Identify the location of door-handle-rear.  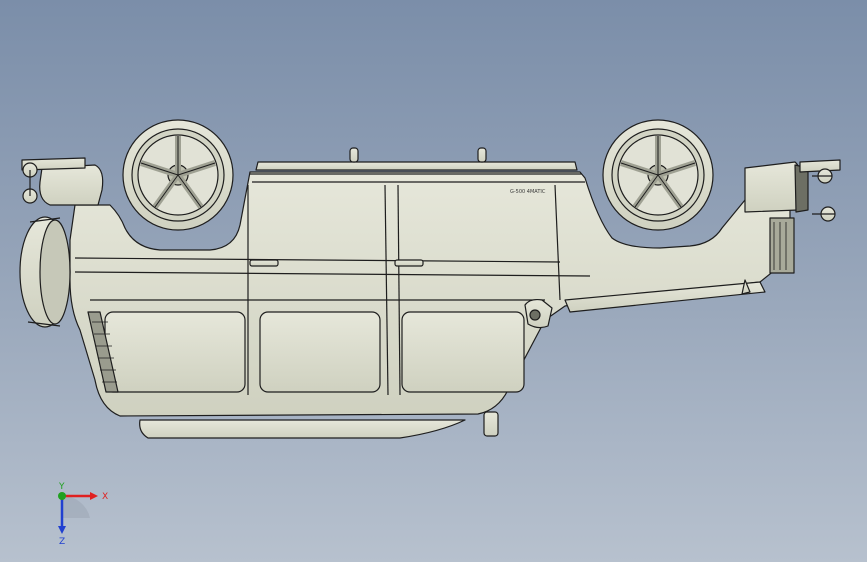
(409, 263).